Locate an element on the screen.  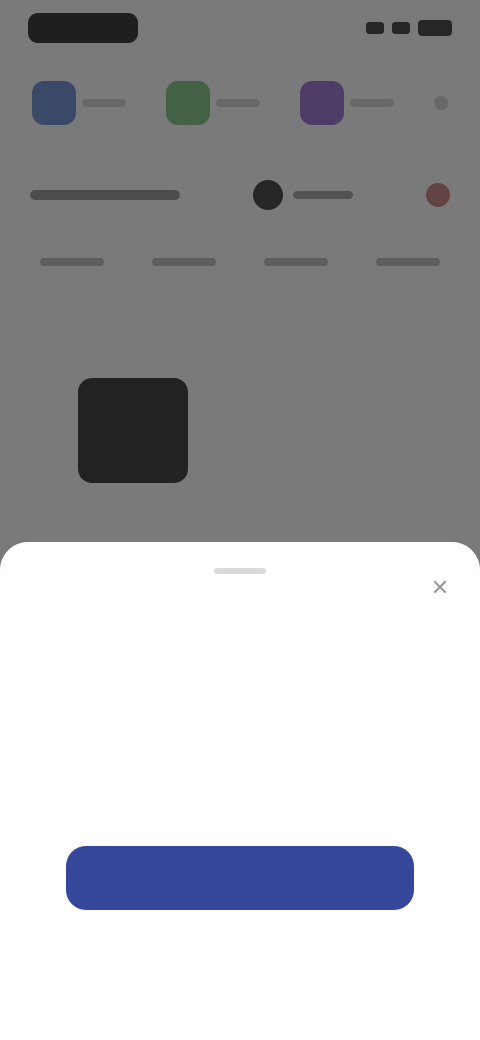
close-icon: ✕ is located at coordinates (440, 587).